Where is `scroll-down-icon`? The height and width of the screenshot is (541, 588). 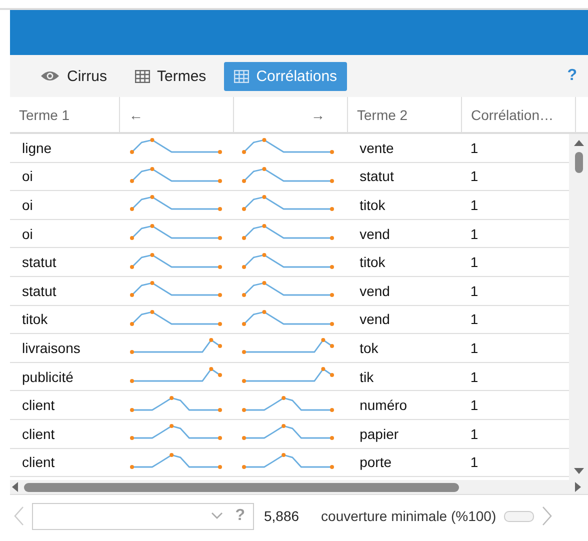
scroll-down-icon is located at coordinates (579, 471).